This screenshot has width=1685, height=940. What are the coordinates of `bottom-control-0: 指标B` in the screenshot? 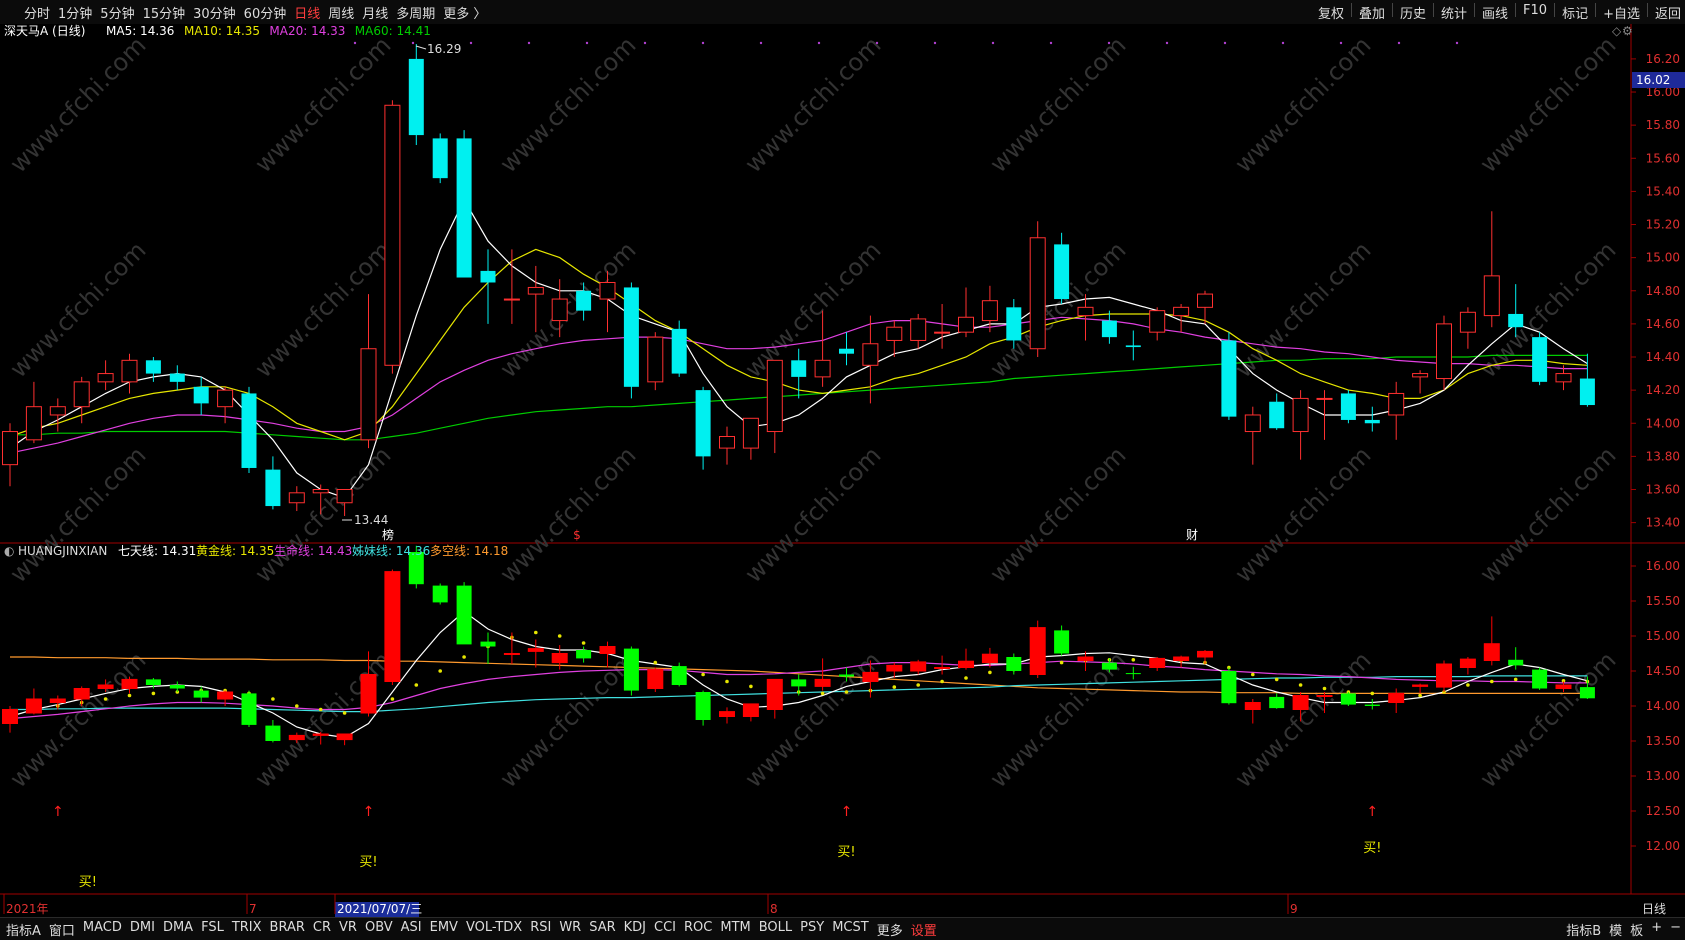 It's located at (1583, 929).